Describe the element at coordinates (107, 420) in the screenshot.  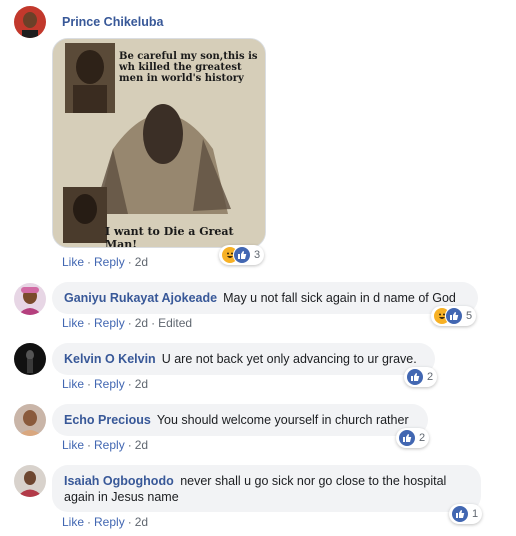
I see `commenter-name: Echo Precious` at that location.